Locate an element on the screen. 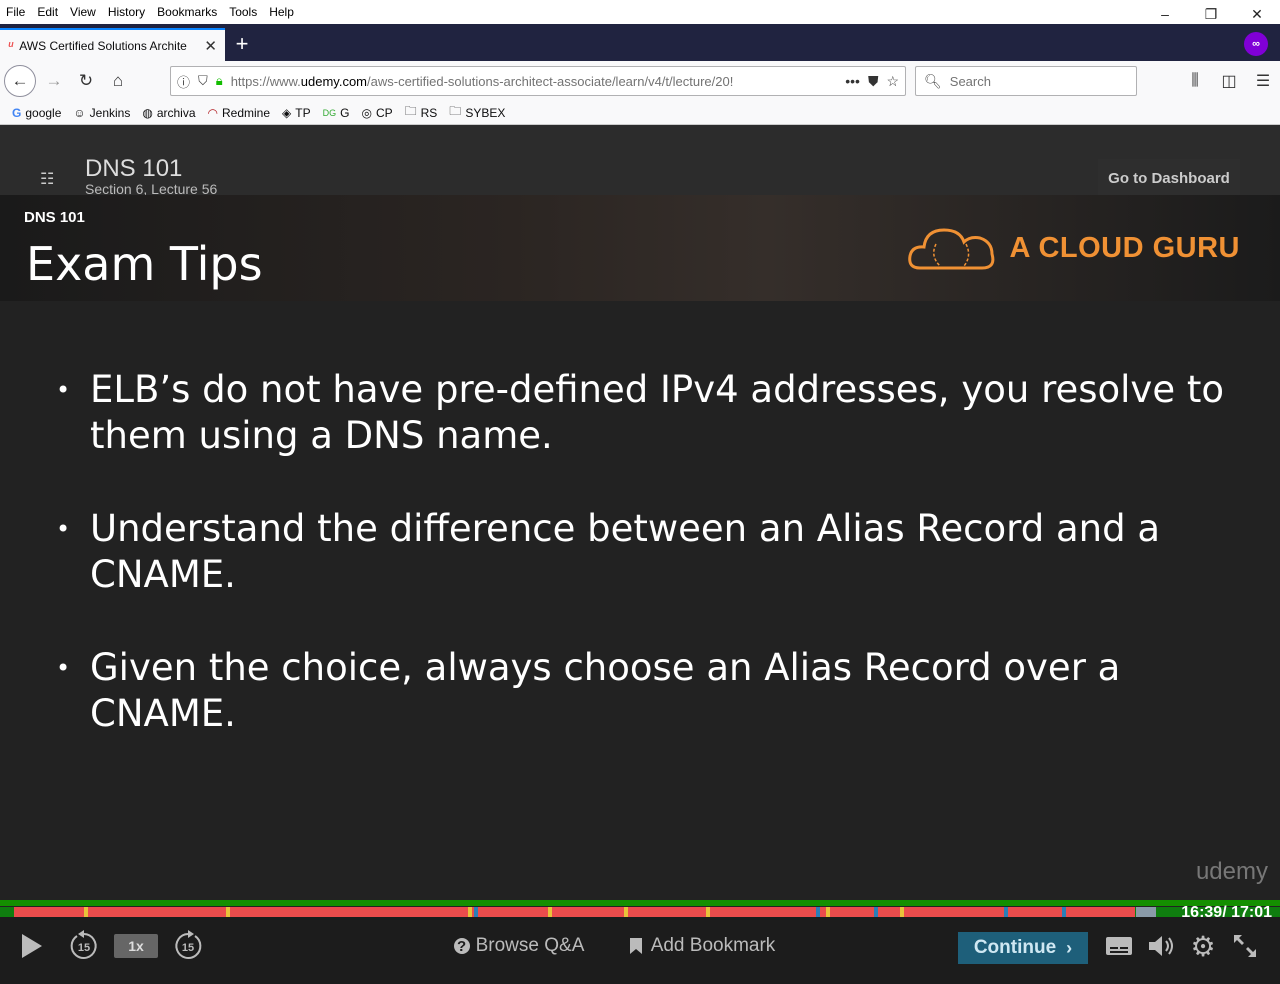  bookmark-archiva: ◍ archiva is located at coordinates (168, 113).